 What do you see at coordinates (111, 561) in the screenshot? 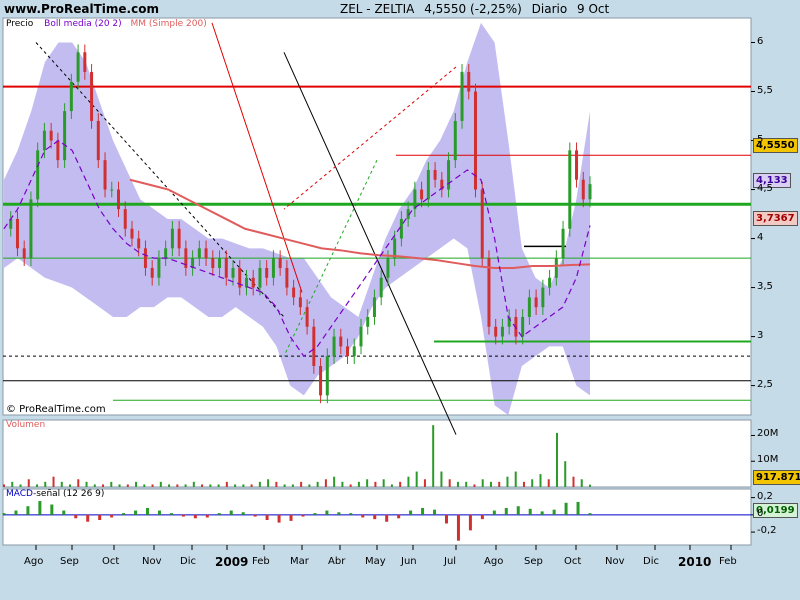
I see `x-tick-label: Oct` at bounding box center [111, 561].